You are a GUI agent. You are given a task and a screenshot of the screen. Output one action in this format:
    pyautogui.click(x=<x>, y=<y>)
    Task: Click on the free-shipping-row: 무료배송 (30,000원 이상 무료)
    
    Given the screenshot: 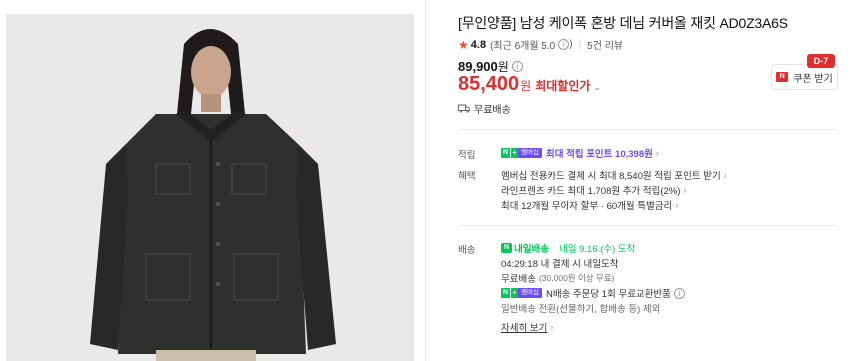 What is the action you would take?
    pyautogui.click(x=557, y=278)
    